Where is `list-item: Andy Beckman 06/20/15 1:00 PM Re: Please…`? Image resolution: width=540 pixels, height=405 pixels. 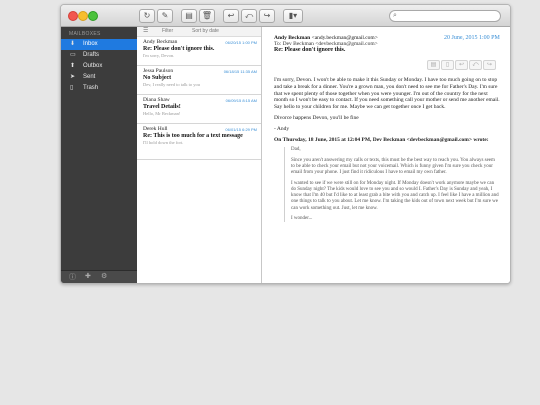
list-item: Andy Beckman 06/20/15 1:00 PM Re: Please… is located at coordinates (199, 51).